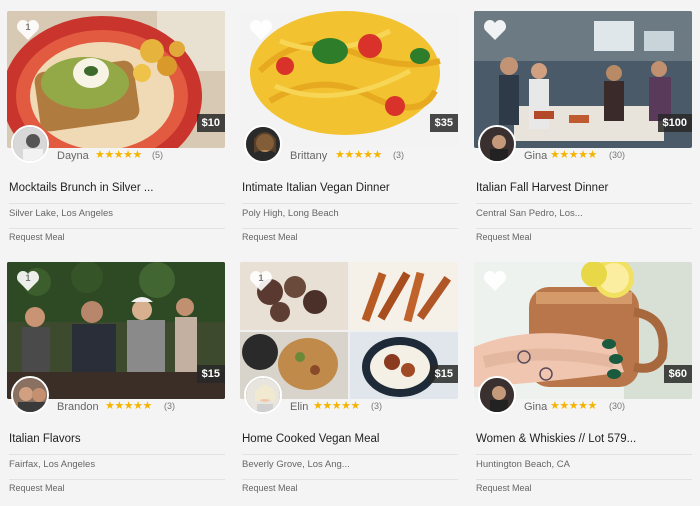  Describe the element at coordinates (52, 464) in the screenshot. I see `meal-location: Fairfax, Los Angeles` at that location.